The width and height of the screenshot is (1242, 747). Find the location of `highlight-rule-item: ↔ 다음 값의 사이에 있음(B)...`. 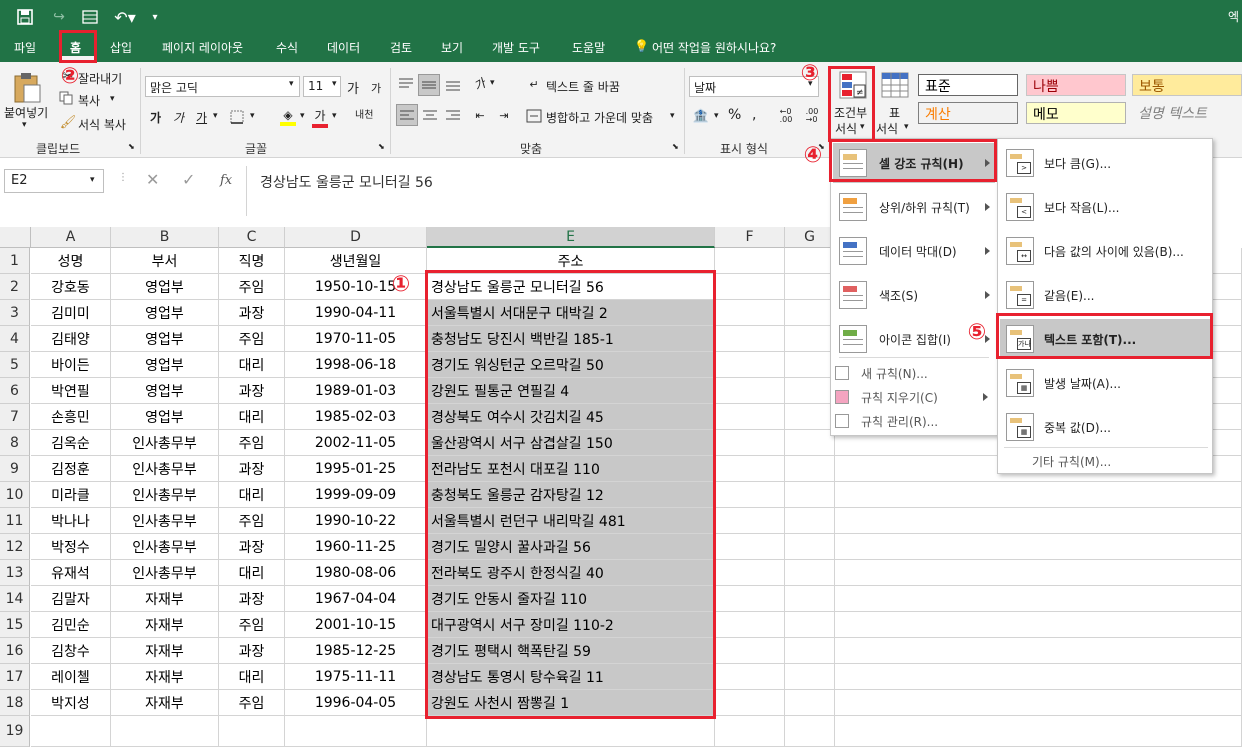

highlight-rule-item: ↔ 다음 값의 사이에 있음(B)... is located at coordinates (1105, 251).